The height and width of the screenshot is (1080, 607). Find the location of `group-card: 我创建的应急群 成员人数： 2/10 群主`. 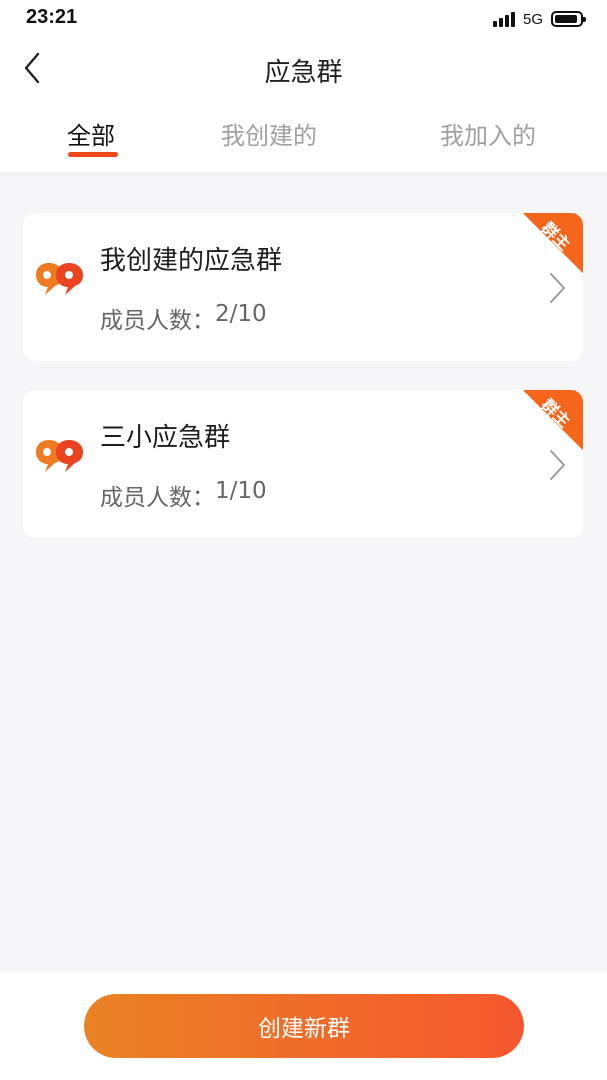

group-card: 我创建的应急群 成员人数： 2/10 群主 is located at coordinates (303, 287).